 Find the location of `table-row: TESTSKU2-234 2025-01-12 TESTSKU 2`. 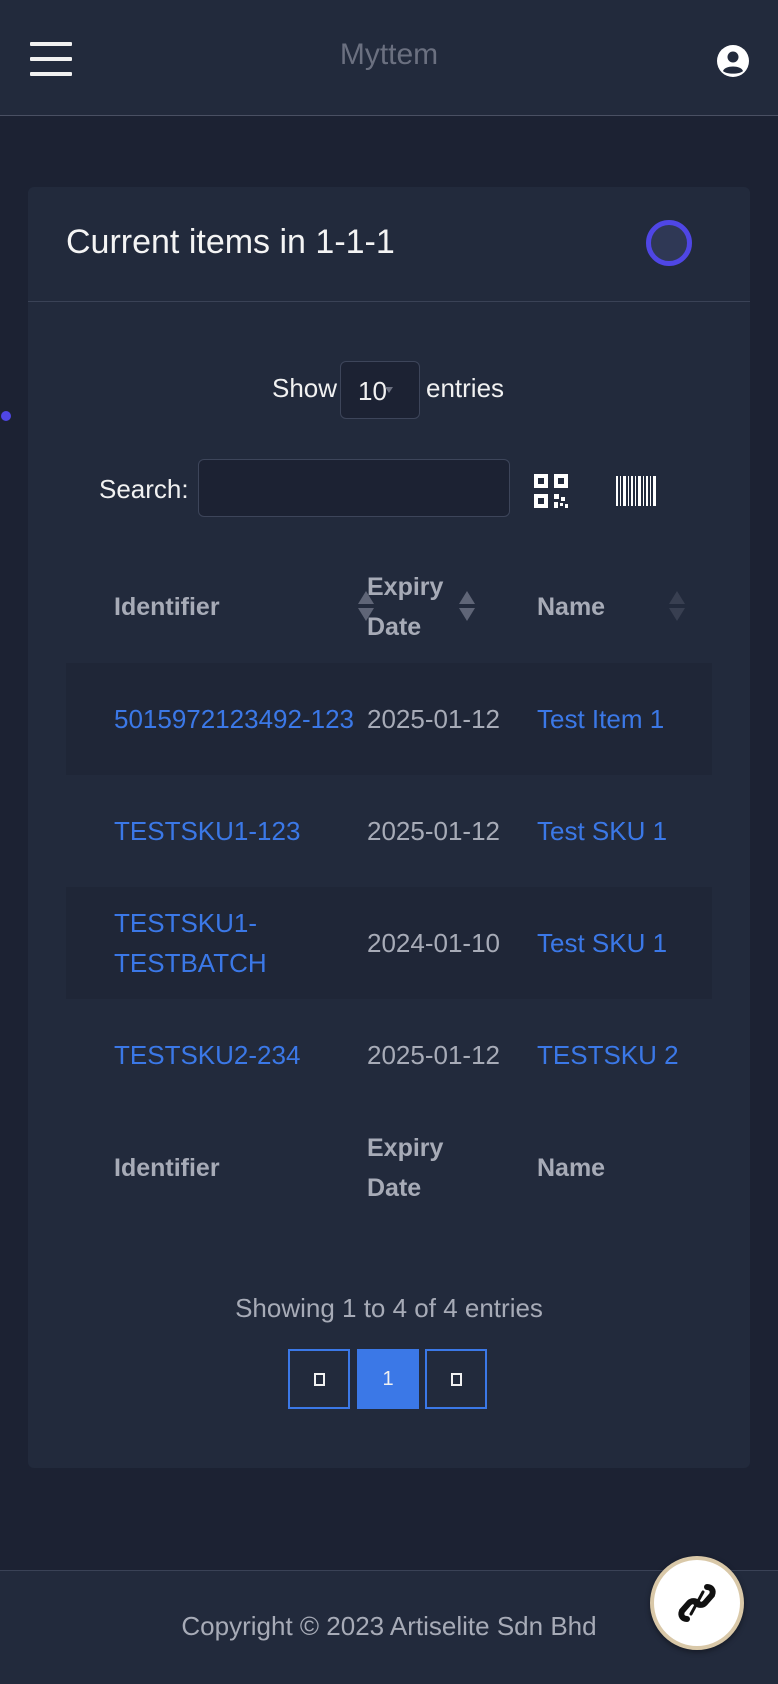

table-row: TESTSKU2-234 2025-01-12 TESTSKU 2 is located at coordinates (389, 1055).